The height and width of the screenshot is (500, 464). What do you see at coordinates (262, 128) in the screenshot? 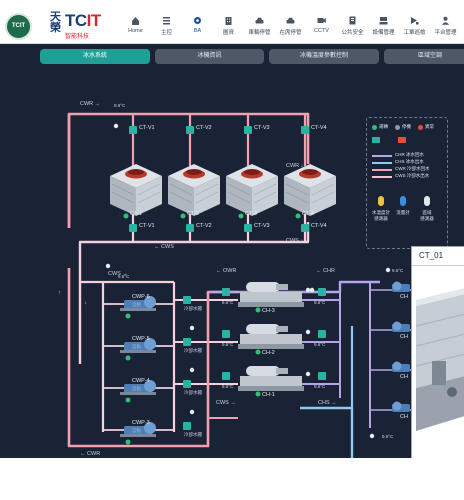
I see `top-valve-label-2: CT-V3` at bounding box center [262, 128].